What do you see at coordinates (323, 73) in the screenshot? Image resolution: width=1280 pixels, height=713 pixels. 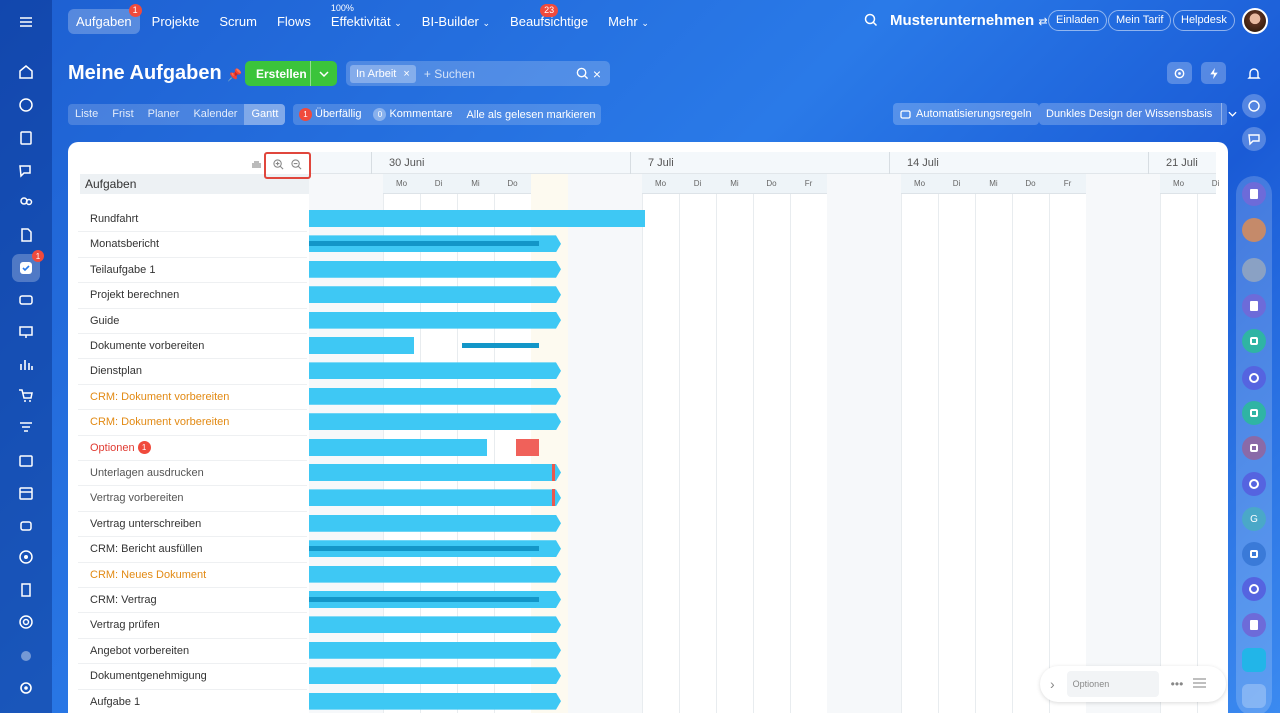 I see `chevron-down-icon` at bounding box center [323, 73].